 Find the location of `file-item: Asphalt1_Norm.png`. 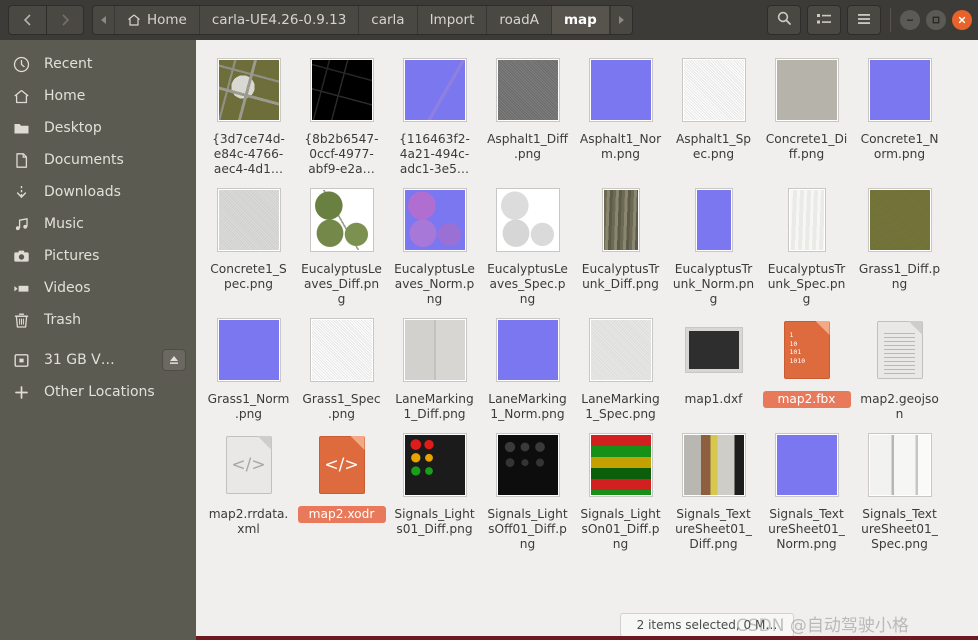

file-item: Asphalt1_Norm.png is located at coordinates (620, 113).